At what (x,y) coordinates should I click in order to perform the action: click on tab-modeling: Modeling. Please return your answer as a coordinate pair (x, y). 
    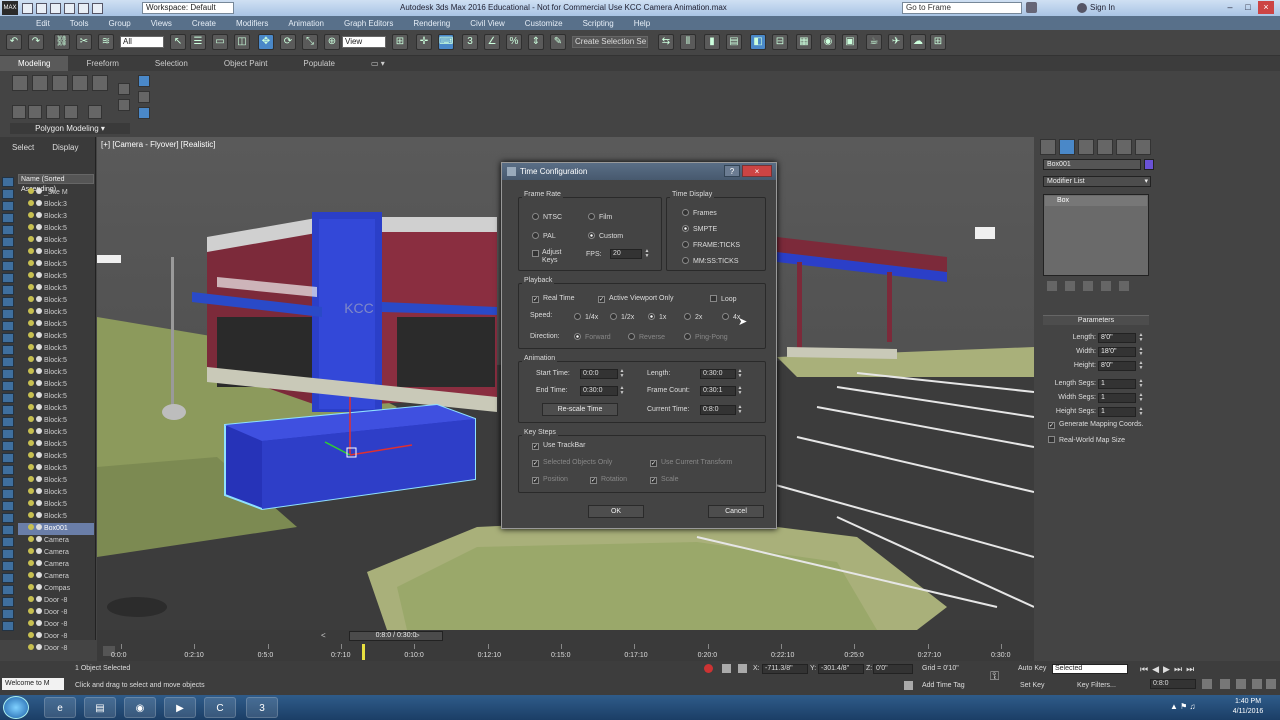
    Looking at the image, I should click on (34, 63).